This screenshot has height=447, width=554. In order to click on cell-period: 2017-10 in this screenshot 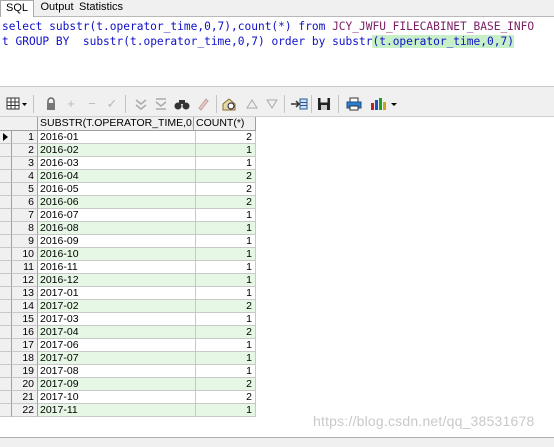, I will do `click(117, 397)`.